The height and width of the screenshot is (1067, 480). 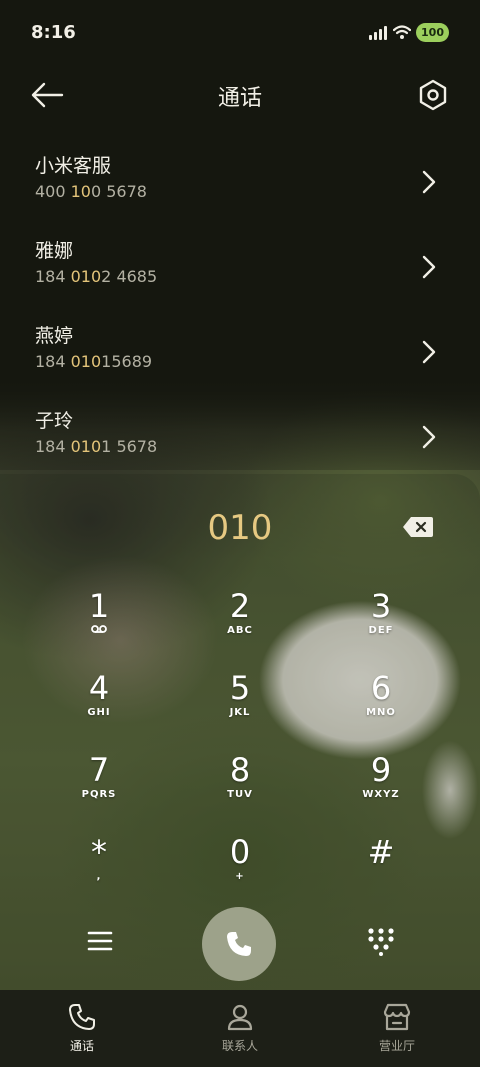 I want to click on key-letters: ABC, so click(x=240, y=630).